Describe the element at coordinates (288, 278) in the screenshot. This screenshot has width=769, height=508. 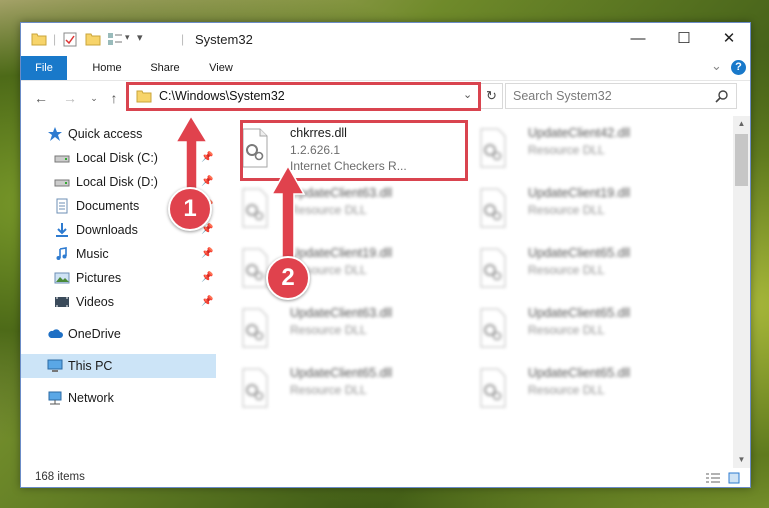
I see `step-badge-2: 2` at that location.